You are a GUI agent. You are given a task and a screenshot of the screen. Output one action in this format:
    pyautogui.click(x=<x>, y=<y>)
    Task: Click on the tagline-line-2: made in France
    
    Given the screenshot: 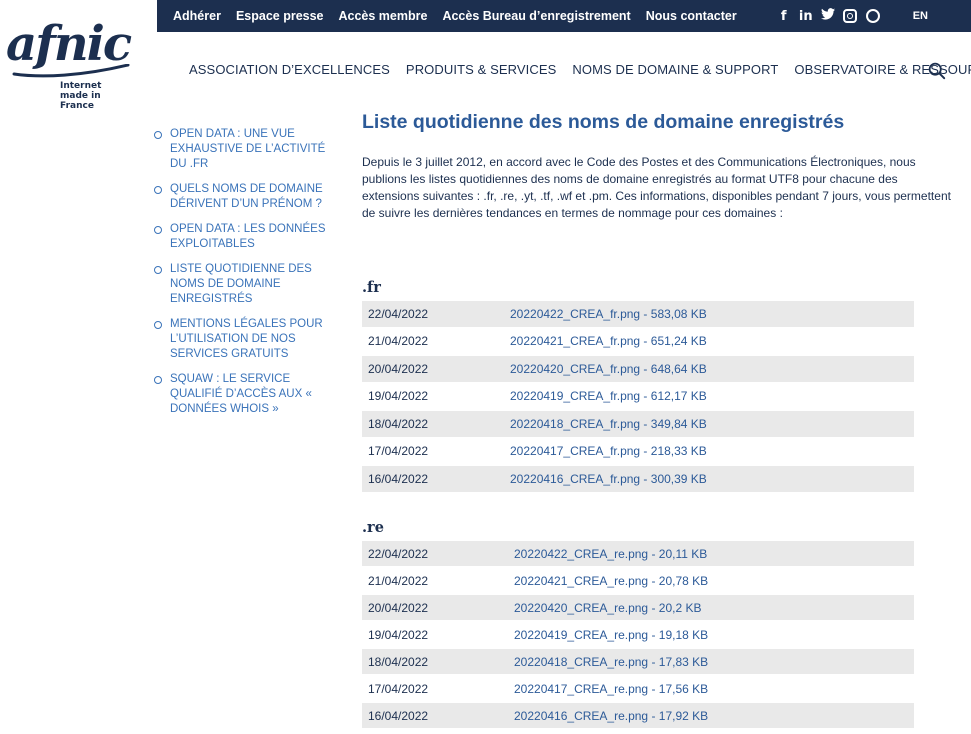 What is the action you would take?
    pyautogui.click(x=80, y=101)
    